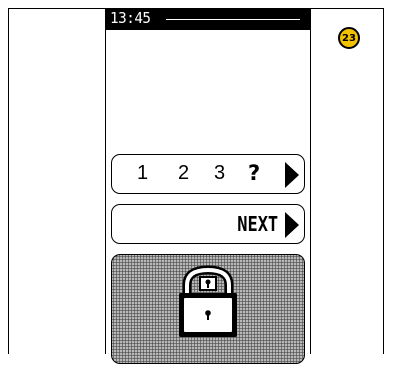 Image resolution: width=393 pixels, height=365 pixels. I want to click on next-button-label: NEXT, so click(257, 224).